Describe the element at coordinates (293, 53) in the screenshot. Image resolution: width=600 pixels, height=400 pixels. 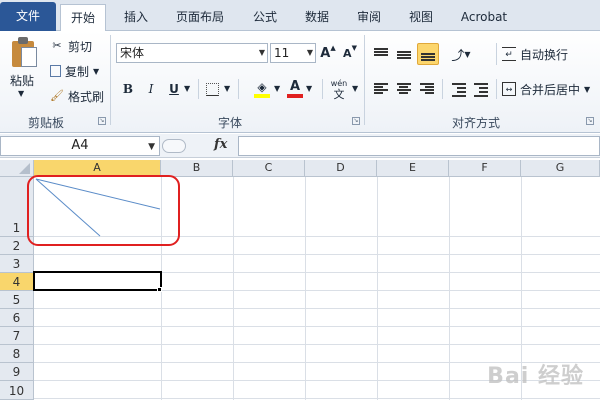
I see `font-size-select: 11 ▼` at that location.